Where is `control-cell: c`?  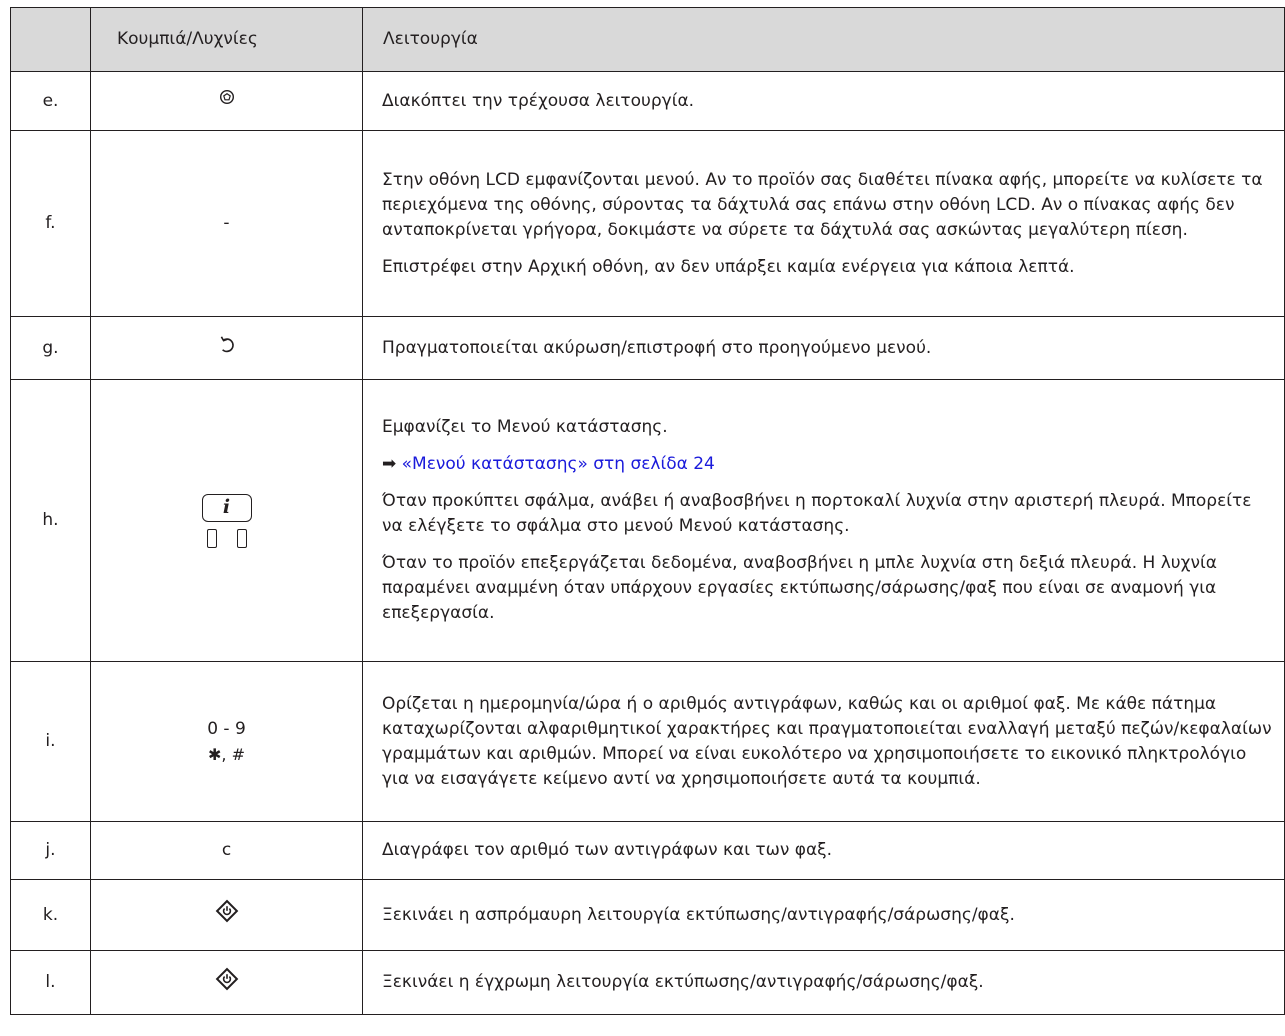
control-cell: c is located at coordinates (226, 850).